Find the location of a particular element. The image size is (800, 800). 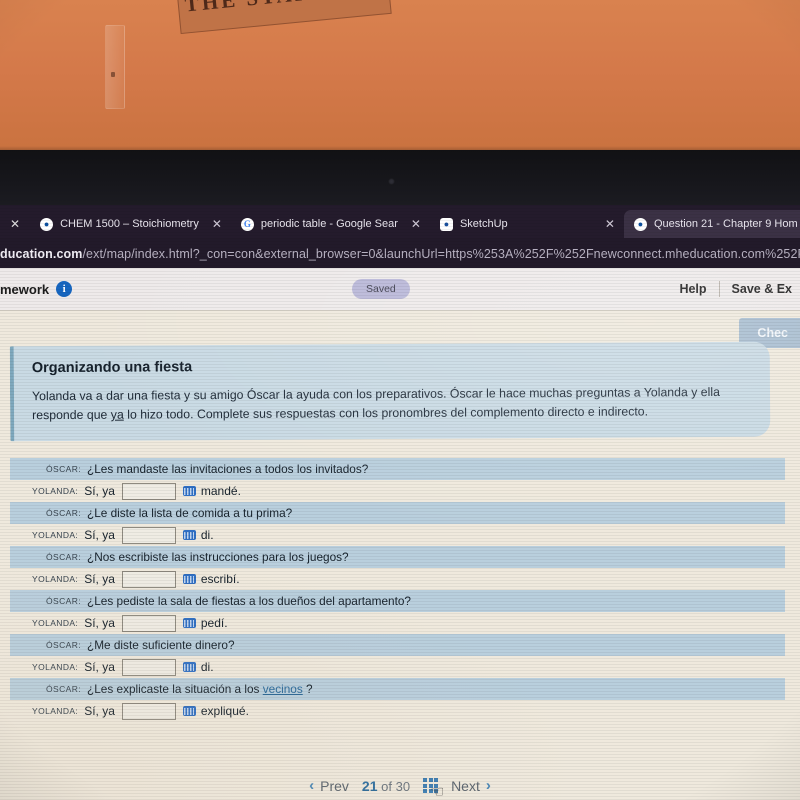

question-text: ¿Me diste suficiente dinero? is located at coordinates (161, 645).